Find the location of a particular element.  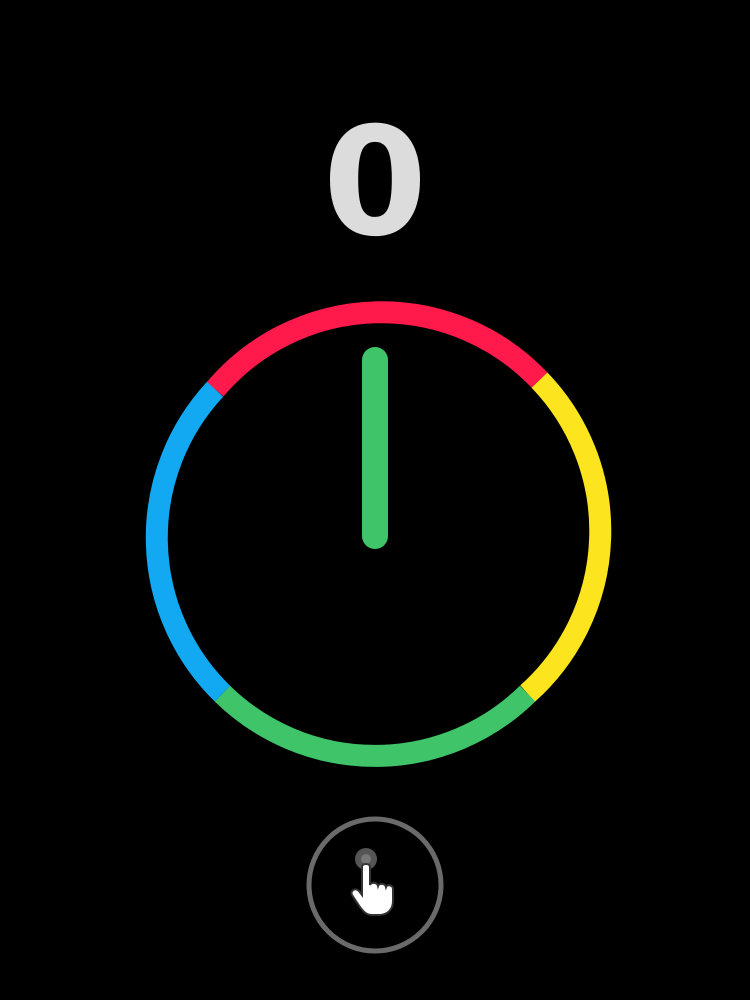

tap-hand-icon is located at coordinates (375, 885).